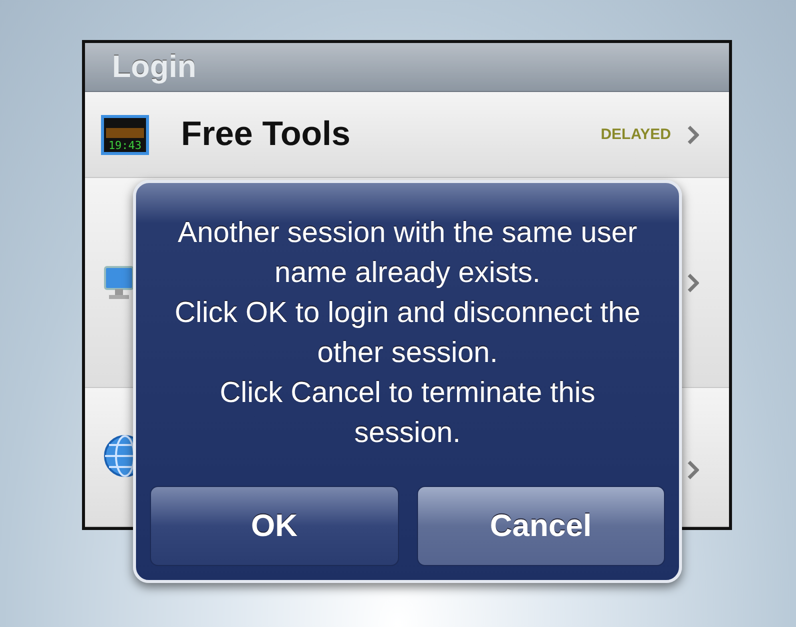  What do you see at coordinates (125, 146) in the screenshot?
I see `ticker-time: 19:43` at bounding box center [125, 146].